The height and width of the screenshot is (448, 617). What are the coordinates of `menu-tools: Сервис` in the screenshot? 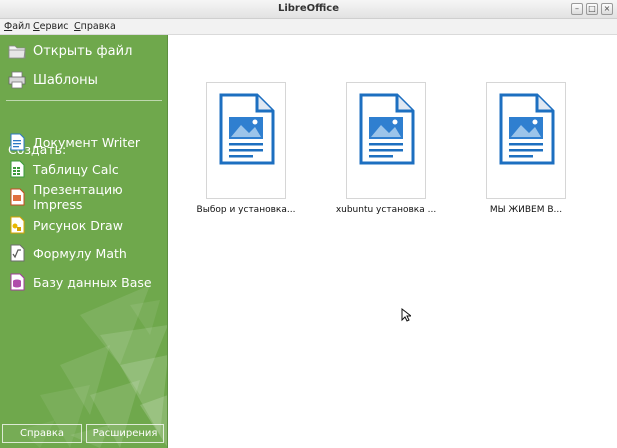 It's located at (51, 26).